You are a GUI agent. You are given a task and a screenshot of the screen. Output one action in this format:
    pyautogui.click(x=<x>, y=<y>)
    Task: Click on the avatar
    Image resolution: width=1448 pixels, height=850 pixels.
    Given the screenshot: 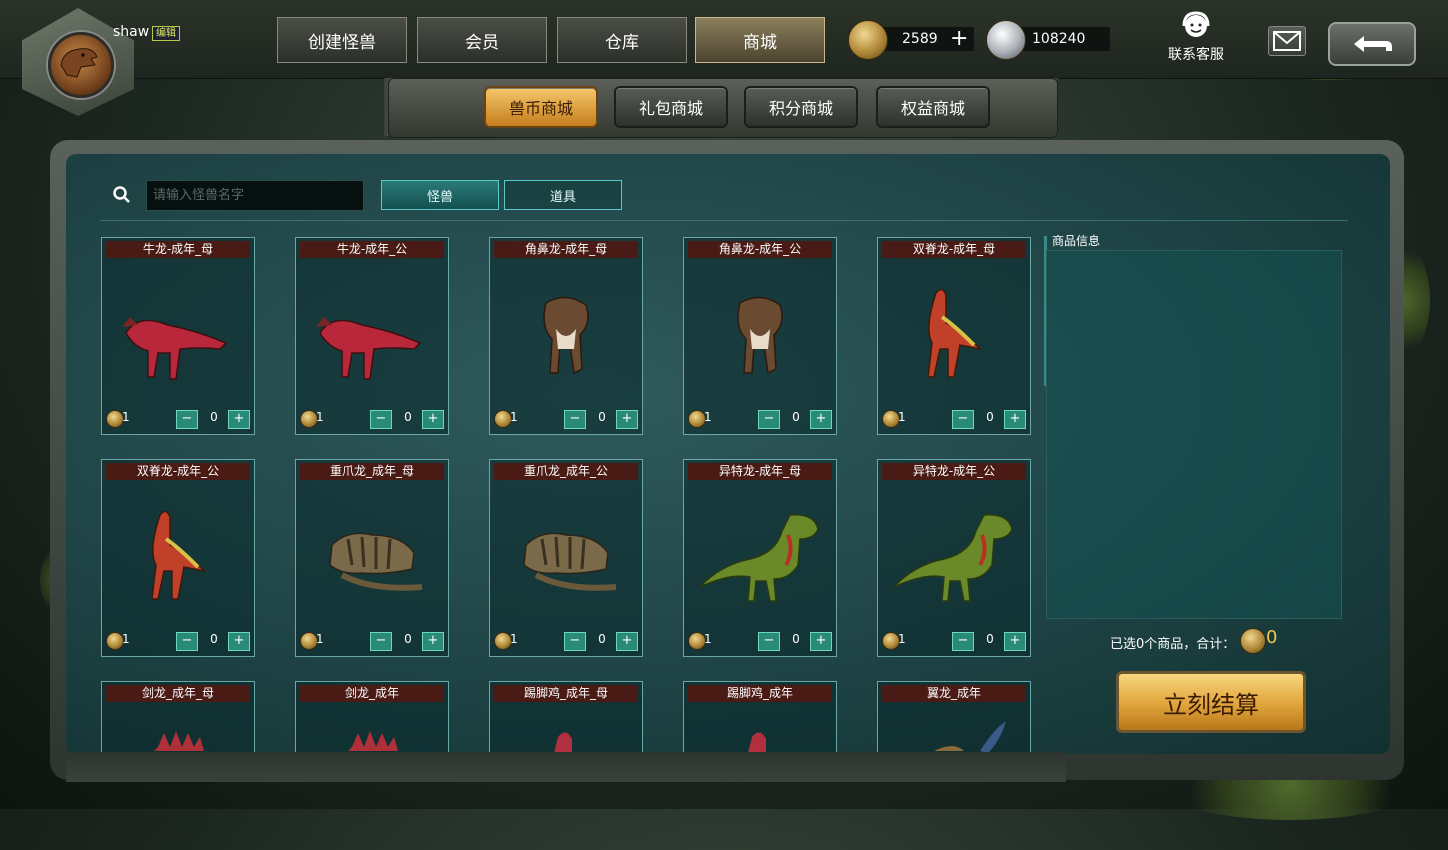 What is the action you would take?
    pyautogui.click(x=81, y=65)
    